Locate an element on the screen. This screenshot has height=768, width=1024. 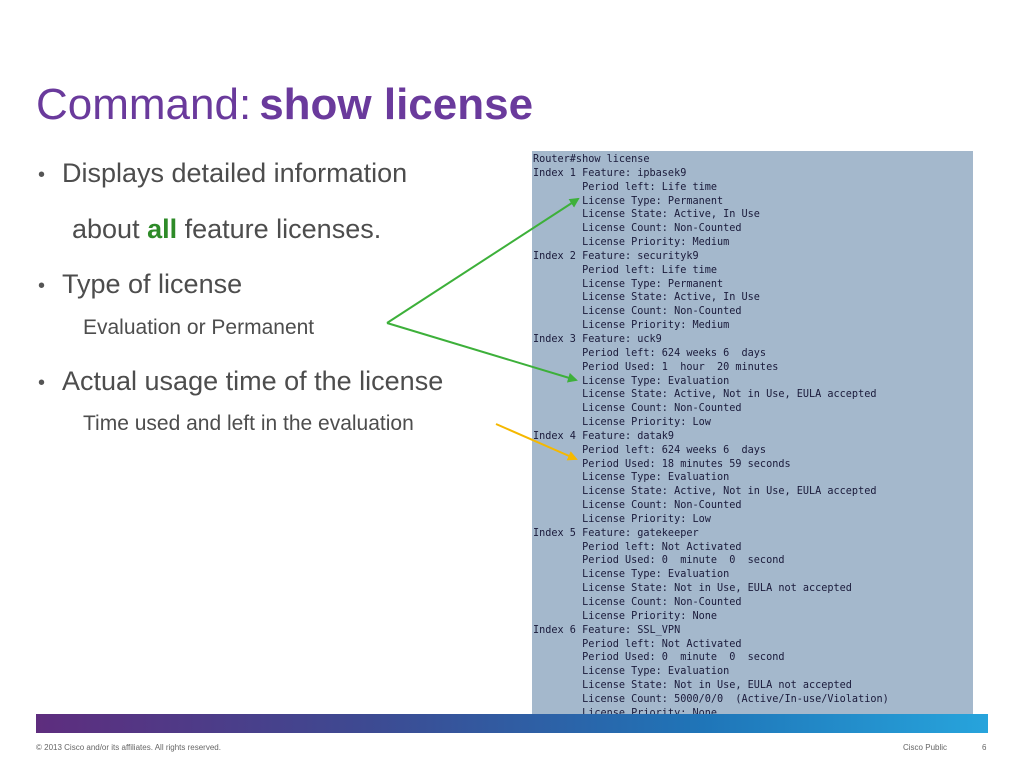
footer-classification: Cisco Public is located at coordinates (925, 747).